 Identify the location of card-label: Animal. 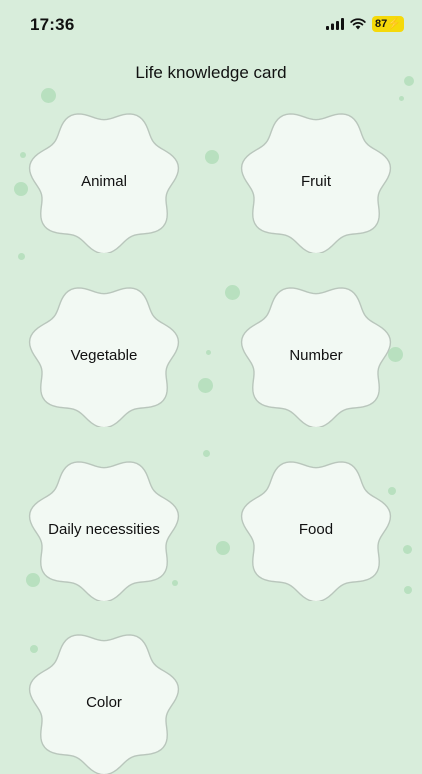
(104, 181).